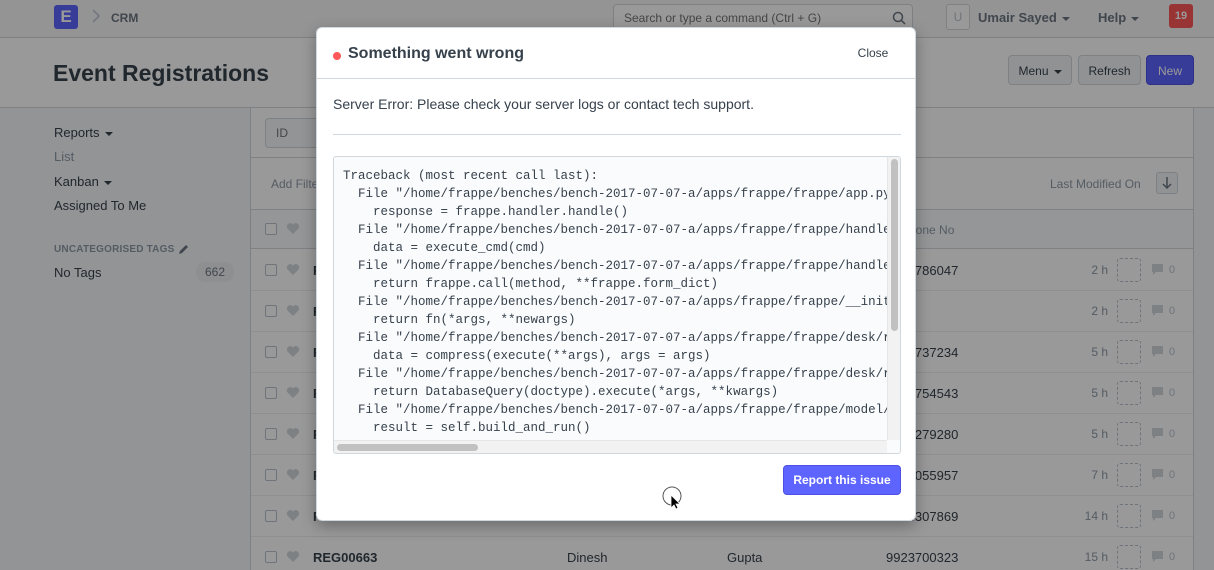 The width and height of the screenshot is (1214, 570). Describe the element at coordinates (467, 428) in the screenshot. I see `traceback-line: result = self.build_and_run()` at that location.